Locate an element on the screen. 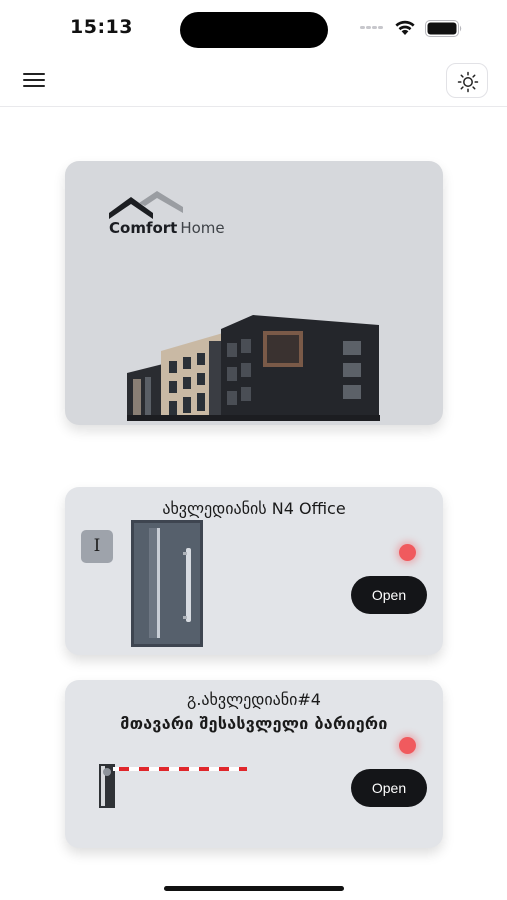 This screenshot has height=900, width=507. home-indicator is located at coordinates (254, 888).